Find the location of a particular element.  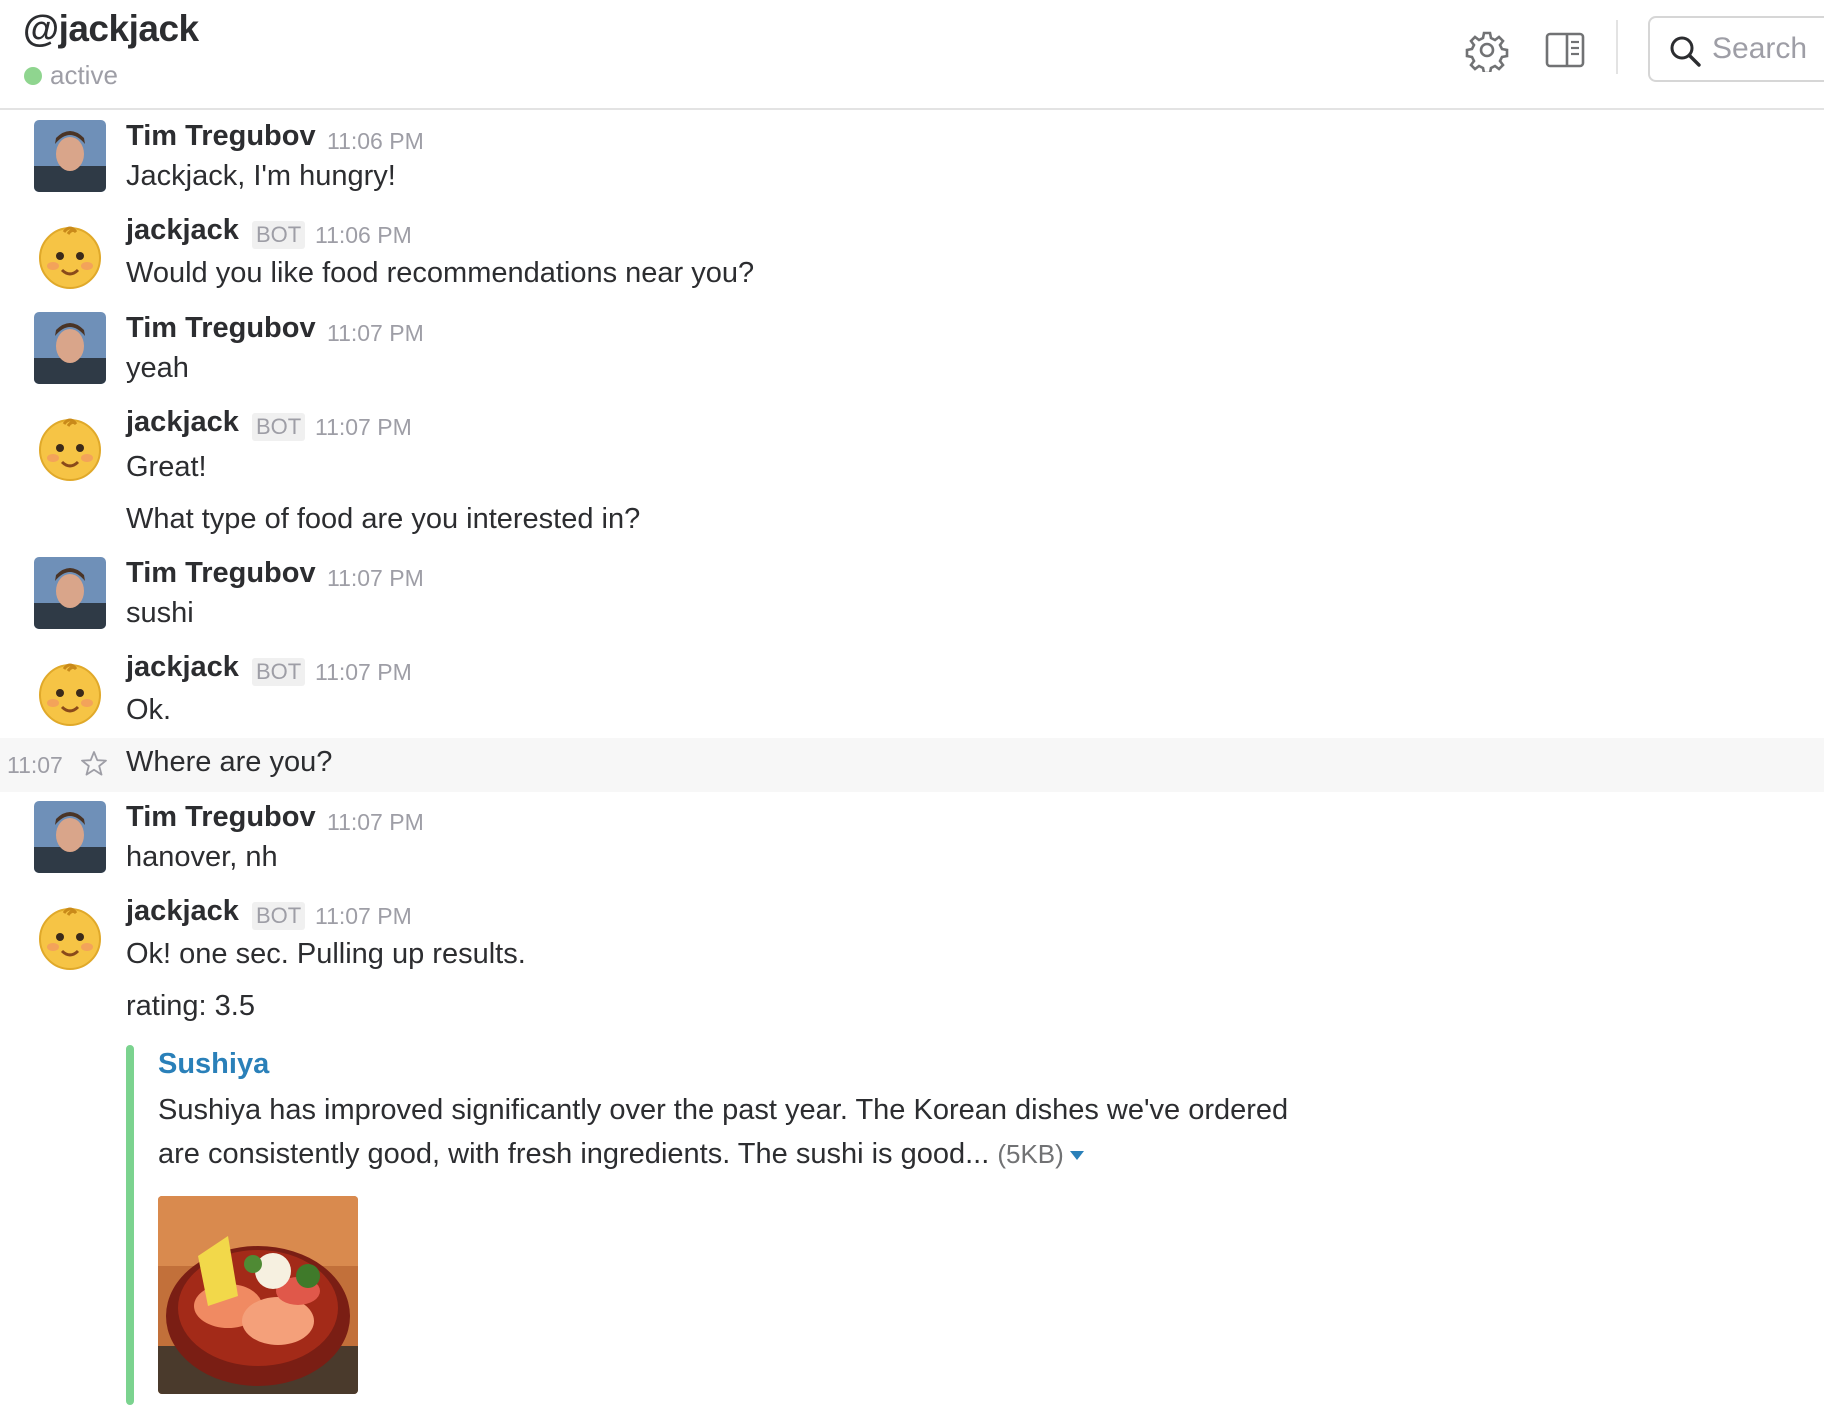

message-text: Jackjack, I'm hungry! is located at coordinates (261, 176).